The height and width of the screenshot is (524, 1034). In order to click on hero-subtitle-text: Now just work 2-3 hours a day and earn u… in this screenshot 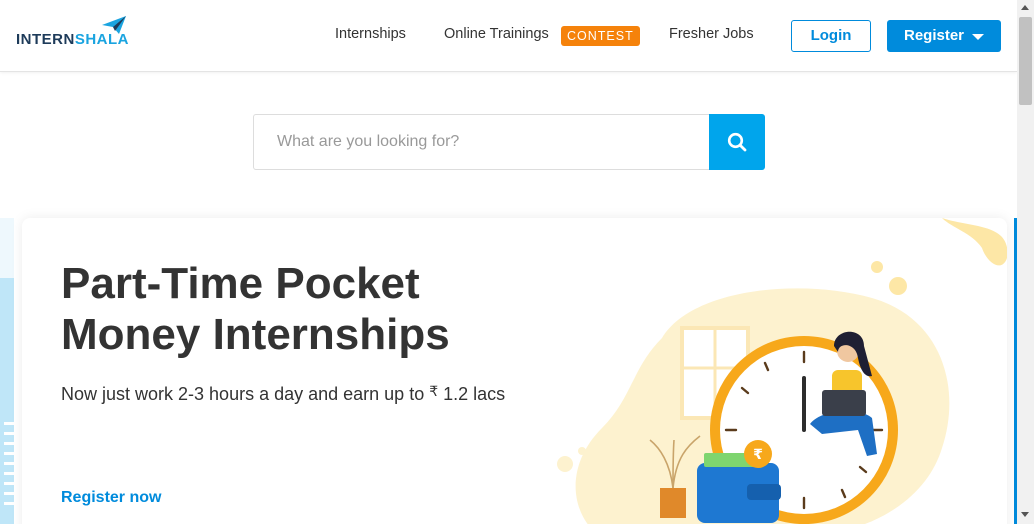, I will do `click(245, 394)`.